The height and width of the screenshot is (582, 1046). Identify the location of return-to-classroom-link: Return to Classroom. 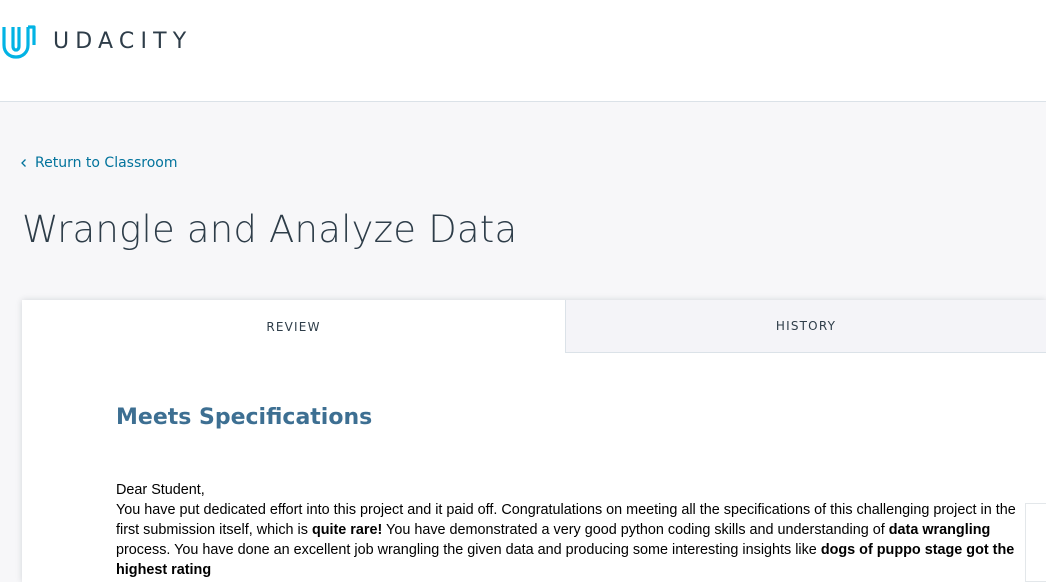
(98, 163).